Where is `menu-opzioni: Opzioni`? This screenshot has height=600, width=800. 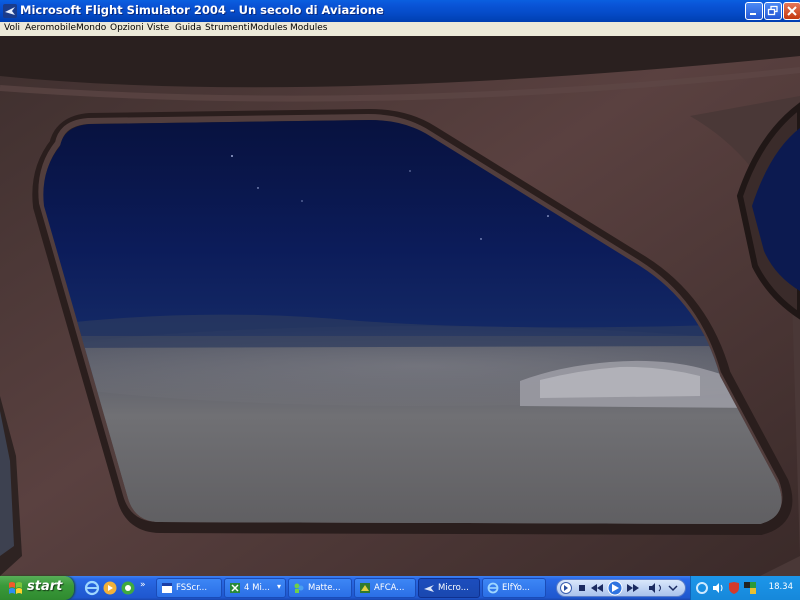
menu-opzioni: Opzioni is located at coordinates (127, 28).